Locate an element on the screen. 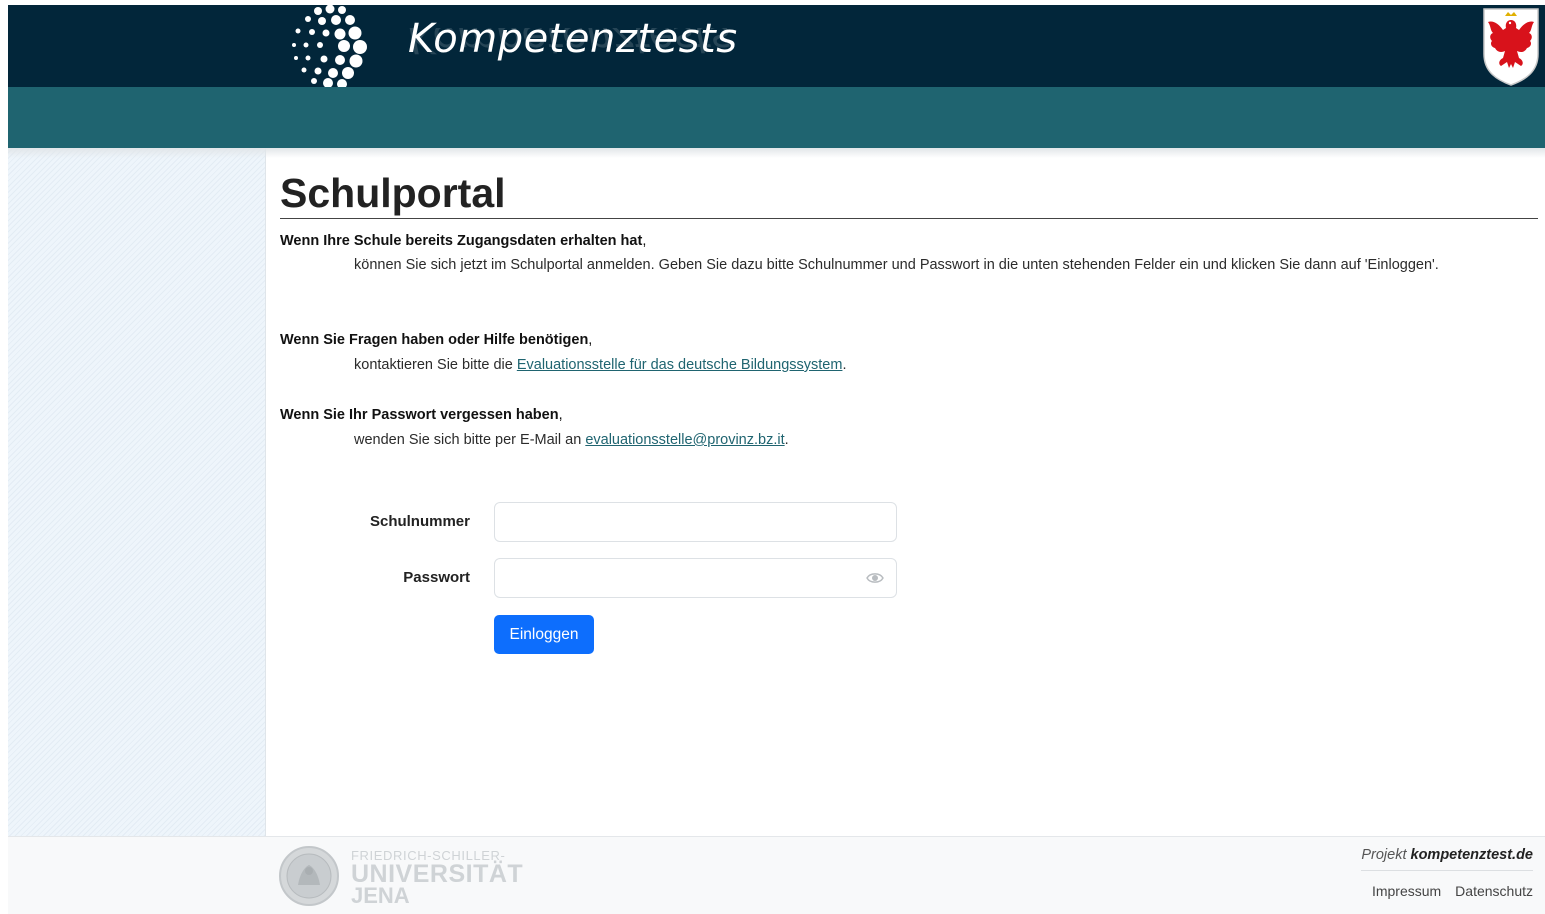  sidebar is located at coordinates (137, 492).